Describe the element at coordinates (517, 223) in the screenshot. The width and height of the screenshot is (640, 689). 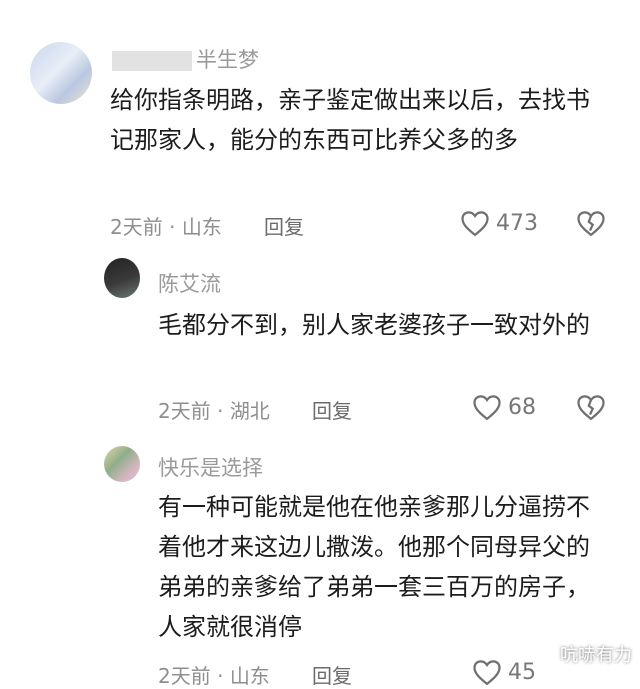
I see `like-count: 473` at that location.